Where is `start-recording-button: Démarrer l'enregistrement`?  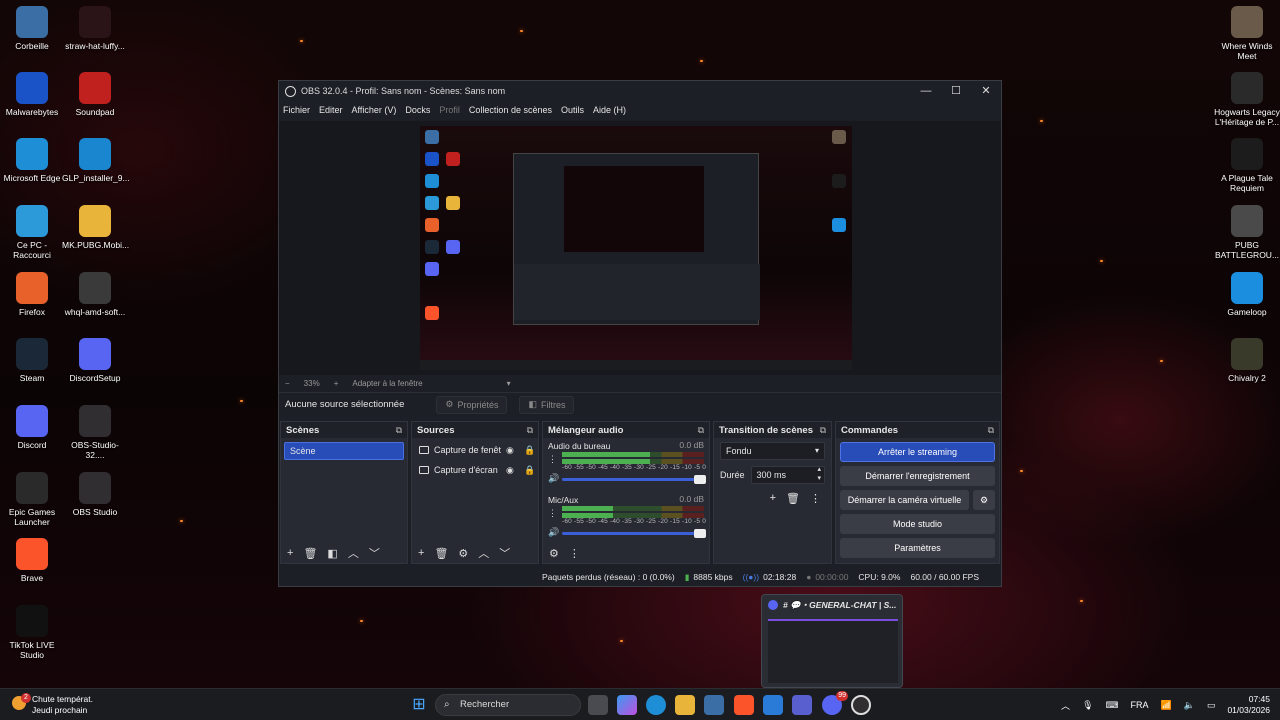 start-recording-button: Démarrer l'enregistrement is located at coordinates (917, 476).